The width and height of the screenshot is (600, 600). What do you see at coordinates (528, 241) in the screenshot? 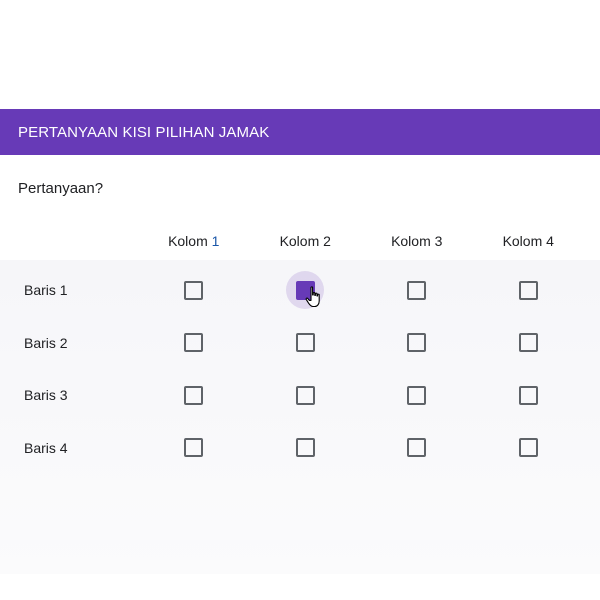
I see `column-label-4: Kolom 4` at bounding box center [528, 241].